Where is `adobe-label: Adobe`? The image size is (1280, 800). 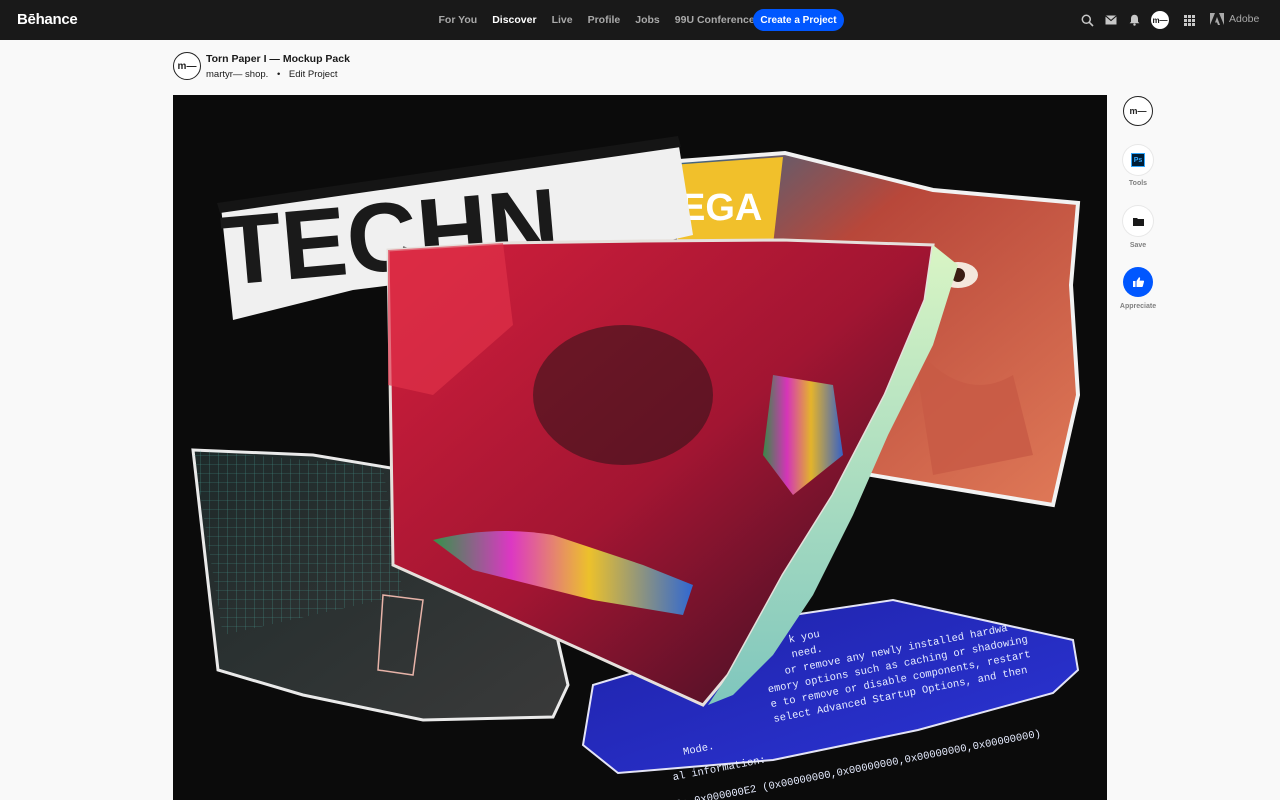
adobe-label: Adobe is located at coordinates (1244, 19).